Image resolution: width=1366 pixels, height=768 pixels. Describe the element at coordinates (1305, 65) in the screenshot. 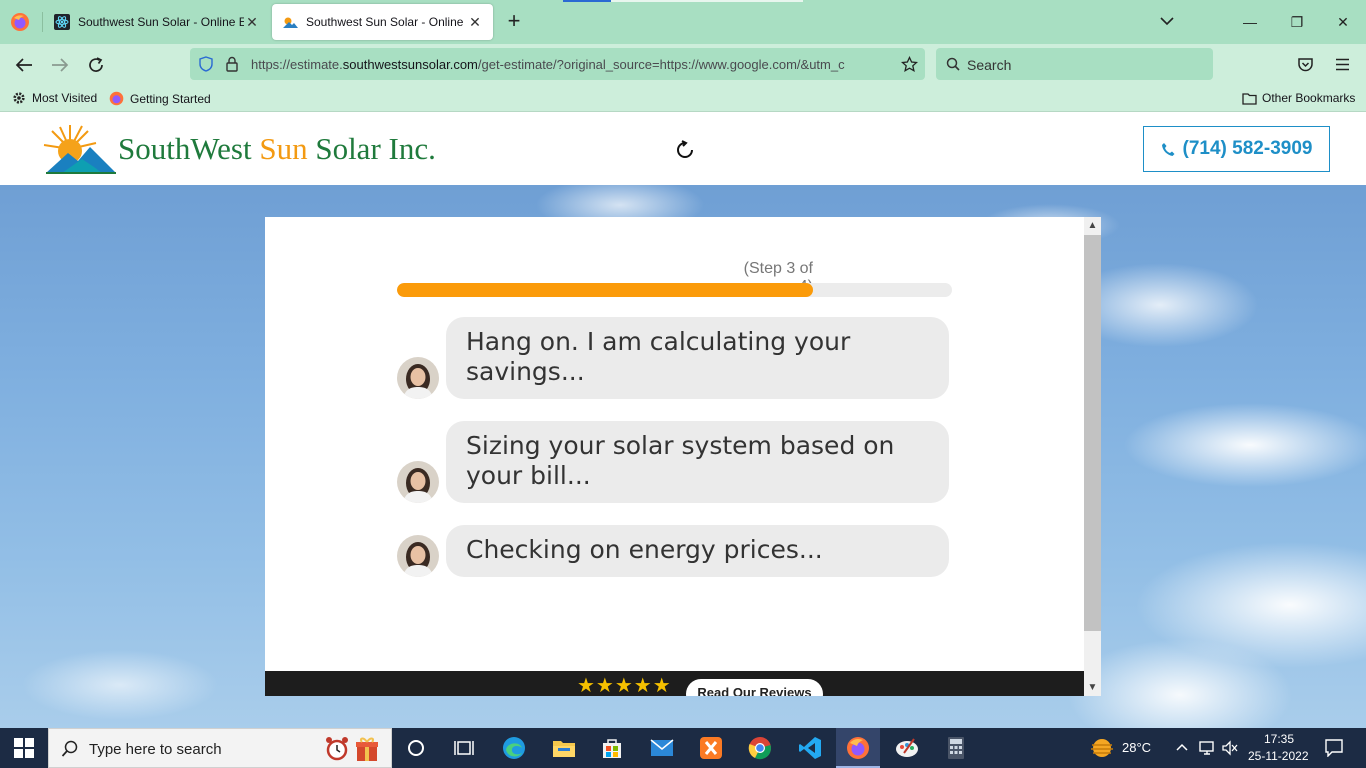

I see `pocket-icon` at that location.